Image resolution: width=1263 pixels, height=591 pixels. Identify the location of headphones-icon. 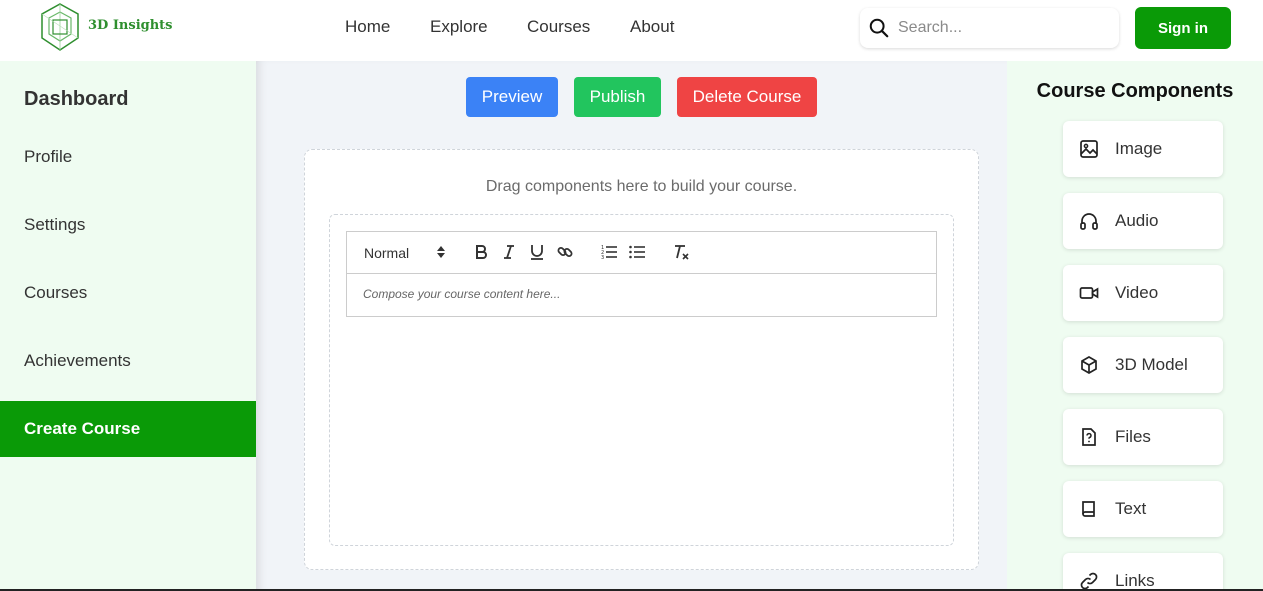
(1089, 221).